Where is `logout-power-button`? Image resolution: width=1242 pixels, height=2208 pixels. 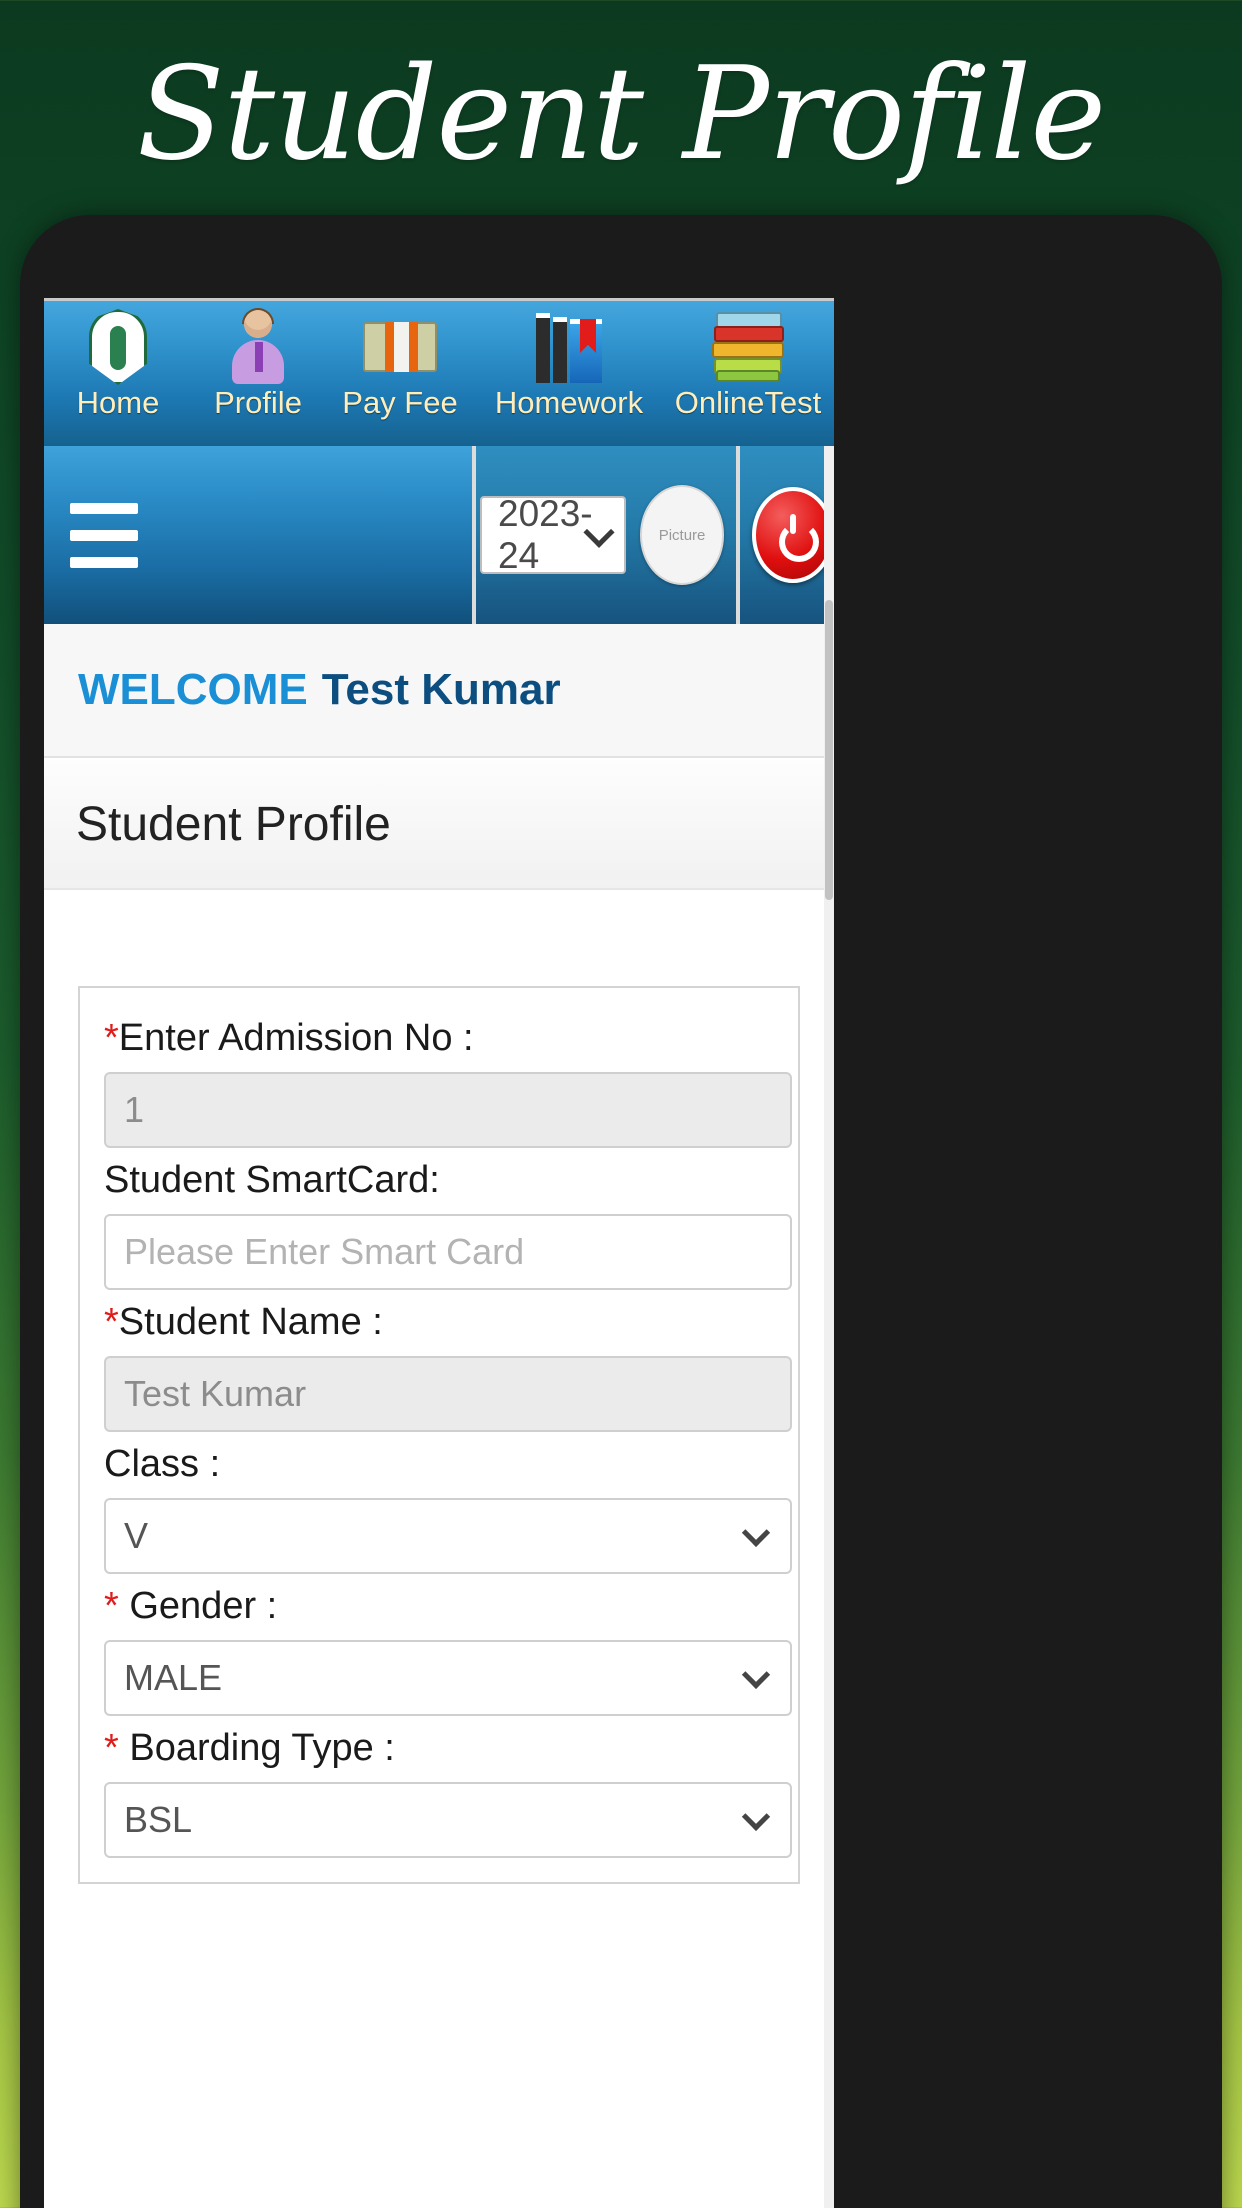 logout-power-button is located at coordinates (792, 535).